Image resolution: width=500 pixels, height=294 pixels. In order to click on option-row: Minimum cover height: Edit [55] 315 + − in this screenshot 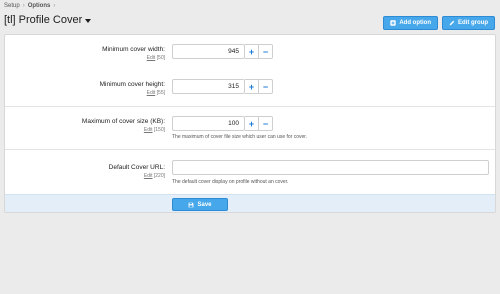, I will do `click(250, 85)`.